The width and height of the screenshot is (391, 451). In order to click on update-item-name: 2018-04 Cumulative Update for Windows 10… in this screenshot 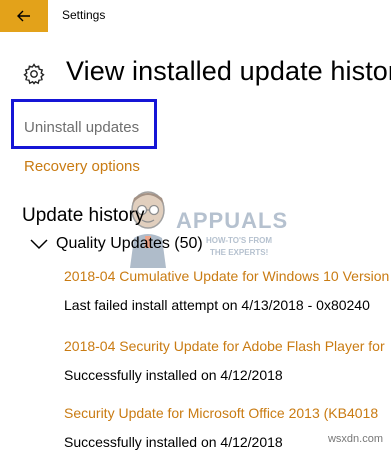, I will do `click(226, 276)`.